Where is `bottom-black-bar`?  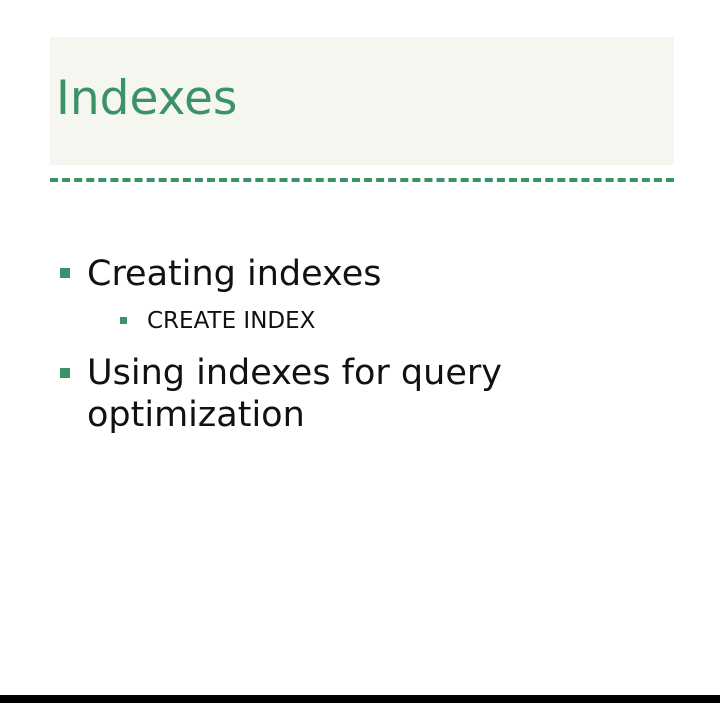 bottom-black-bar is located at coordinates (360, 699).